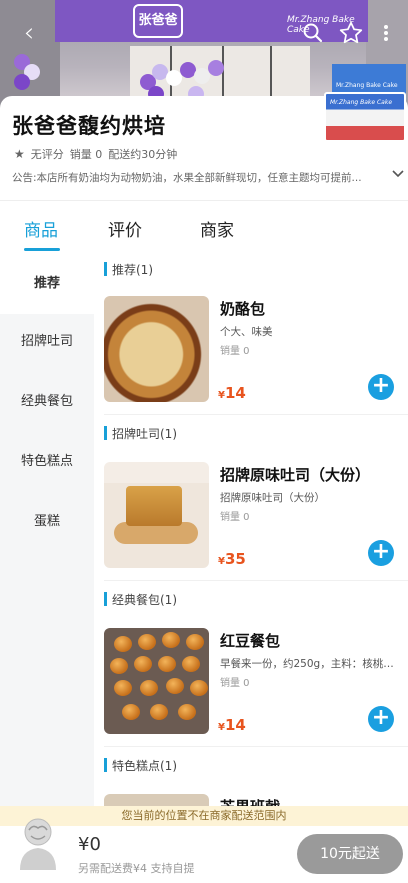 Image resolution: width=408 pixels, height=883 pixels. What do you see at coordinates (386, 33) in the screenshot?
I see `more-icon` at bounding box center [386, 33].